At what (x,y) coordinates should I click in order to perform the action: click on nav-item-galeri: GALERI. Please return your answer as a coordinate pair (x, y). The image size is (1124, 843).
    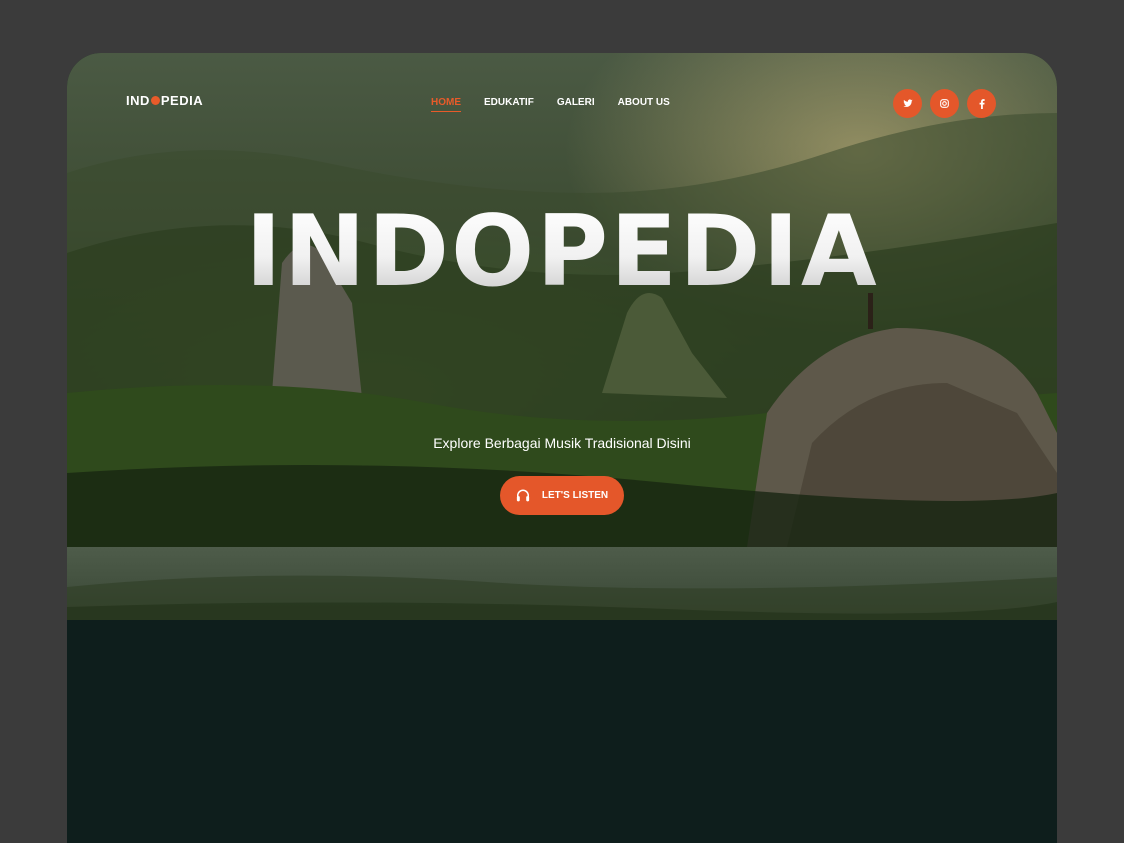
    Looking at the image, I should click on (576, 104).